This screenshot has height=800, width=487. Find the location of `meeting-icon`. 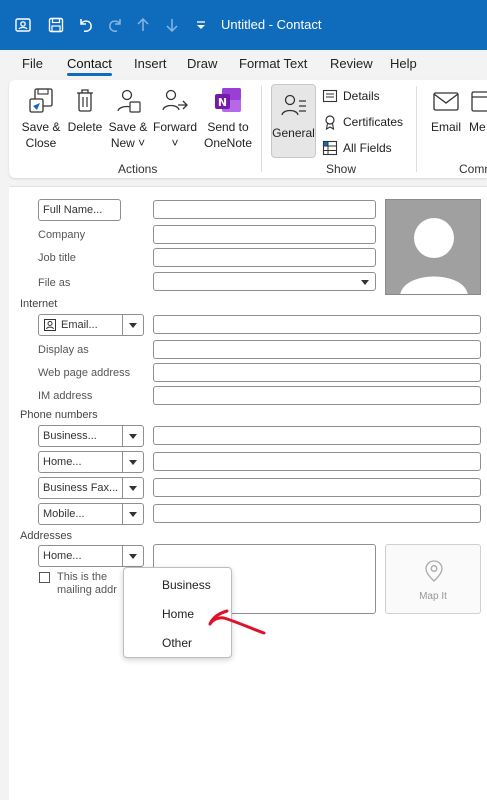

meeting-icon is located at coordinates (479, 101).